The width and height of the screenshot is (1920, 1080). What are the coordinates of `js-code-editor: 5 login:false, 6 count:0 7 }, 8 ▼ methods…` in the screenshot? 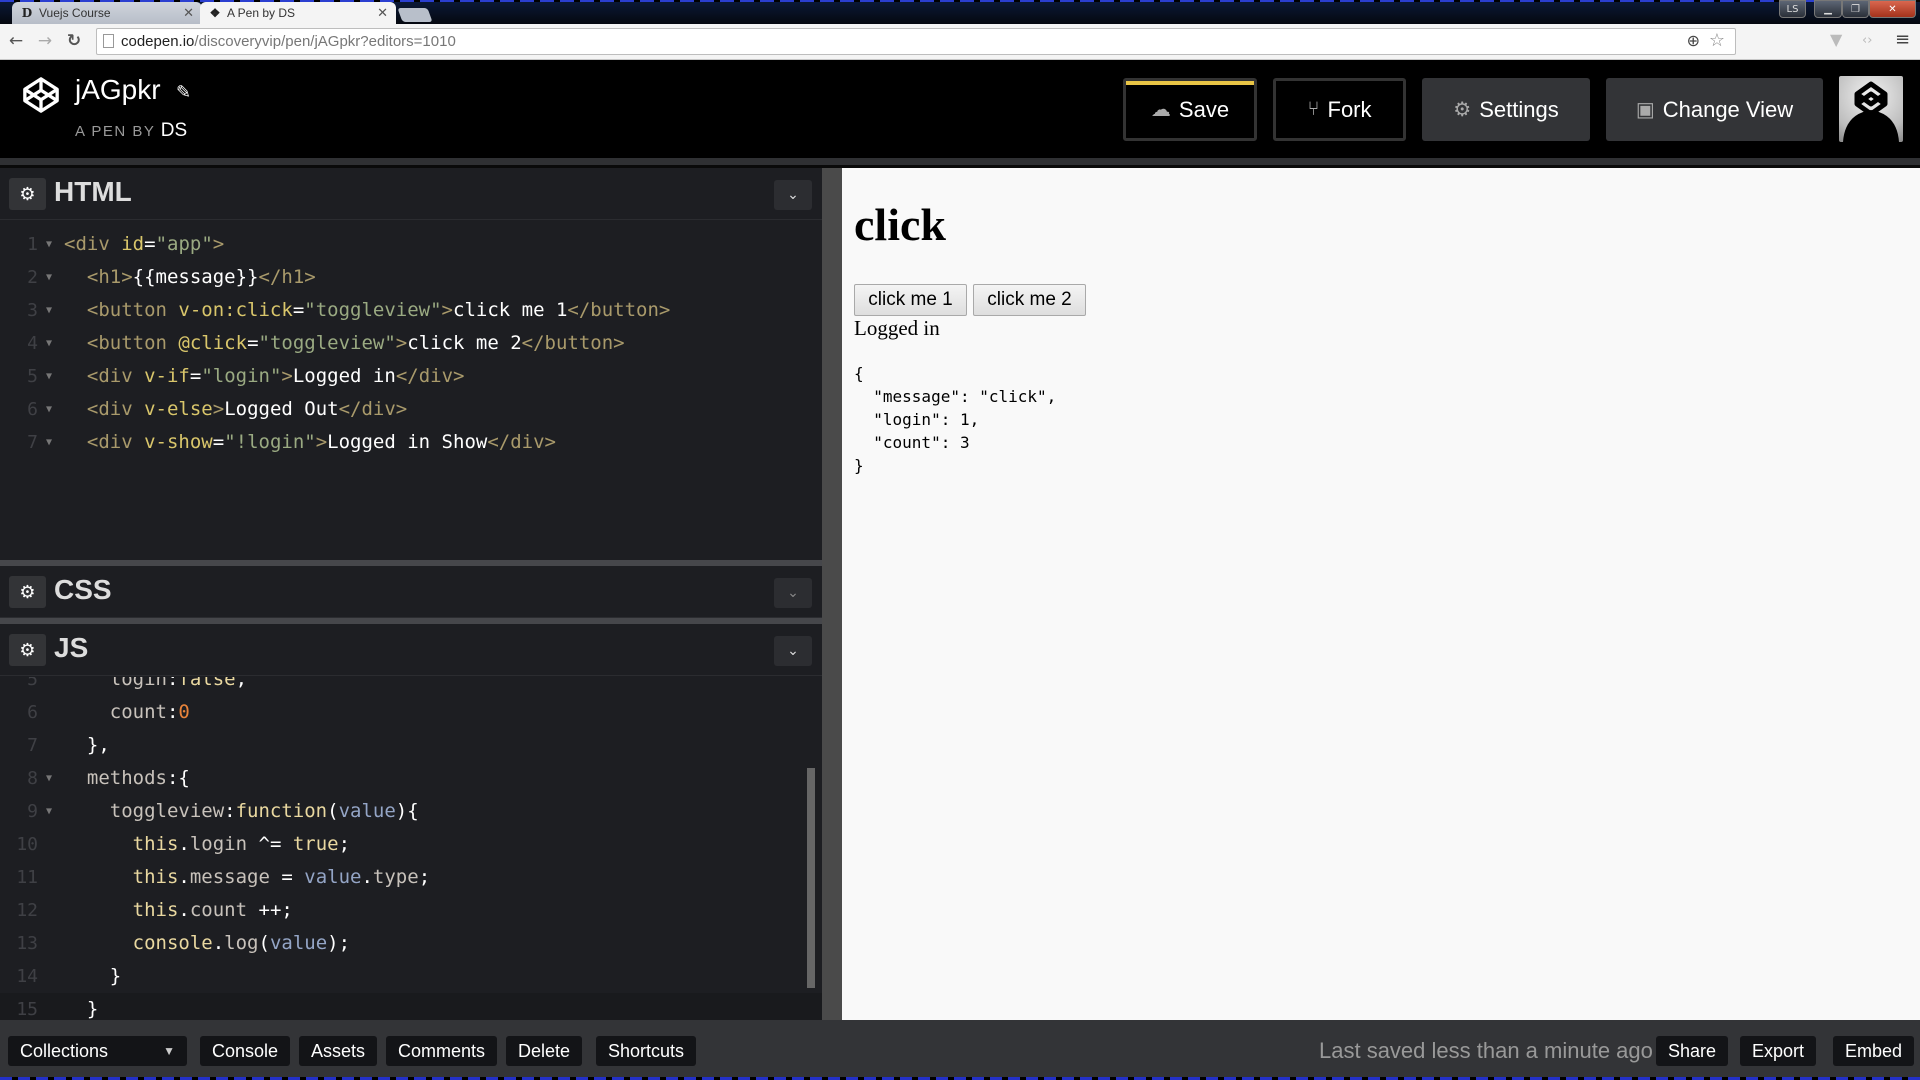 It's located at (411, 848).